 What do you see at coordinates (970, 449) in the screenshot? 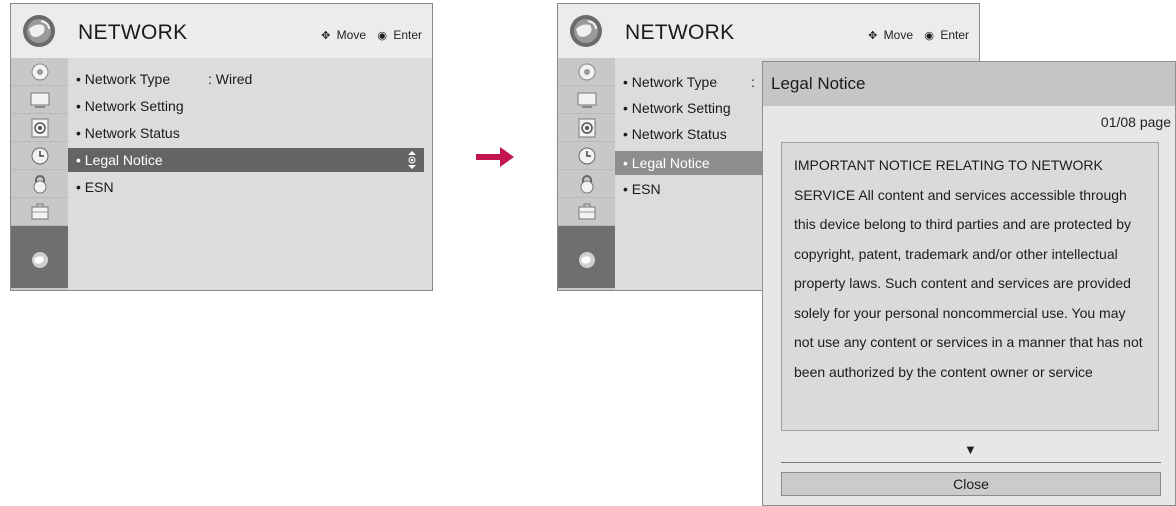
I see `scroll-down-icon: ▼` at bounding box center [970, 449].